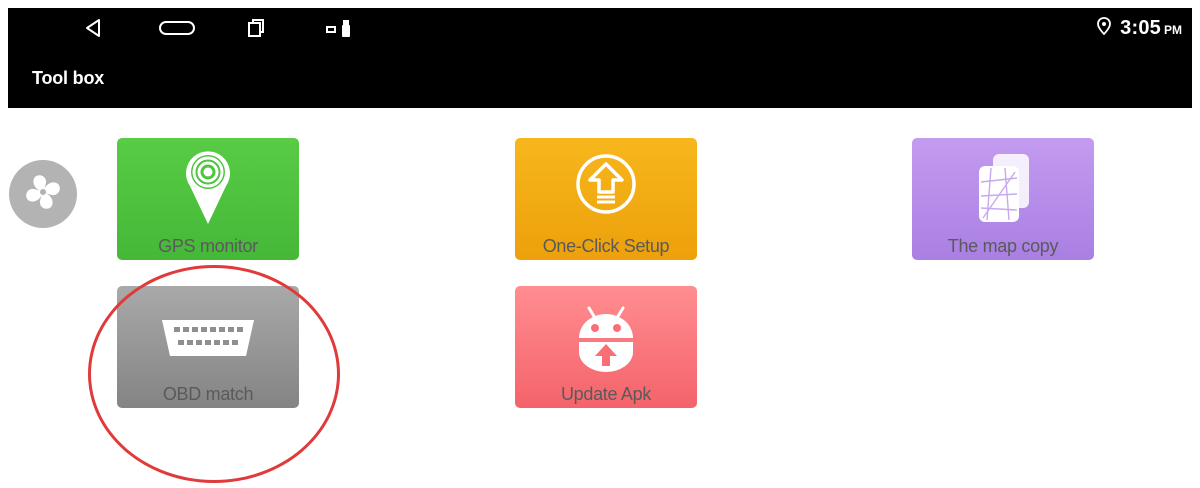 The width and height of the screenshot is (1200, 488). Describe the element at coordinates (208, 246) in the screenshot. I see `tile-label: GPS monitor` at that location.